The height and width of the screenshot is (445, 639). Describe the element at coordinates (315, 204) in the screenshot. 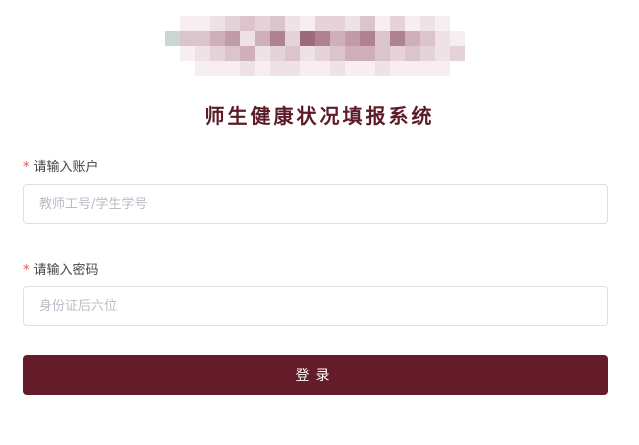

I see `account-input` at that location.